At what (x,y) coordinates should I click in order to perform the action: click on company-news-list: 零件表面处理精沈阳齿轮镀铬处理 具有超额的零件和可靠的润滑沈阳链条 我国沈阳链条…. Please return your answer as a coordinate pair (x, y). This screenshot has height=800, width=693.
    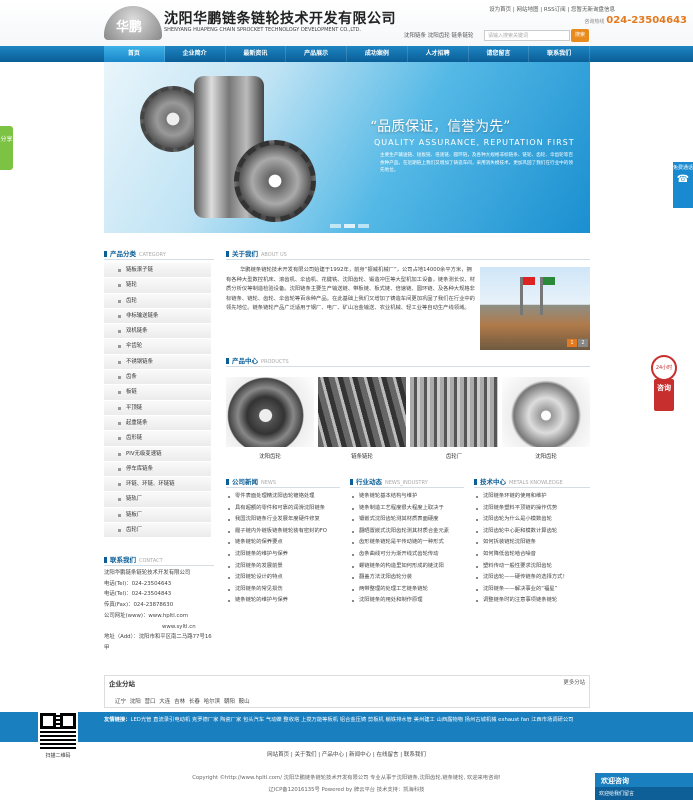
    Looking at the image, I should click on (285, 549).